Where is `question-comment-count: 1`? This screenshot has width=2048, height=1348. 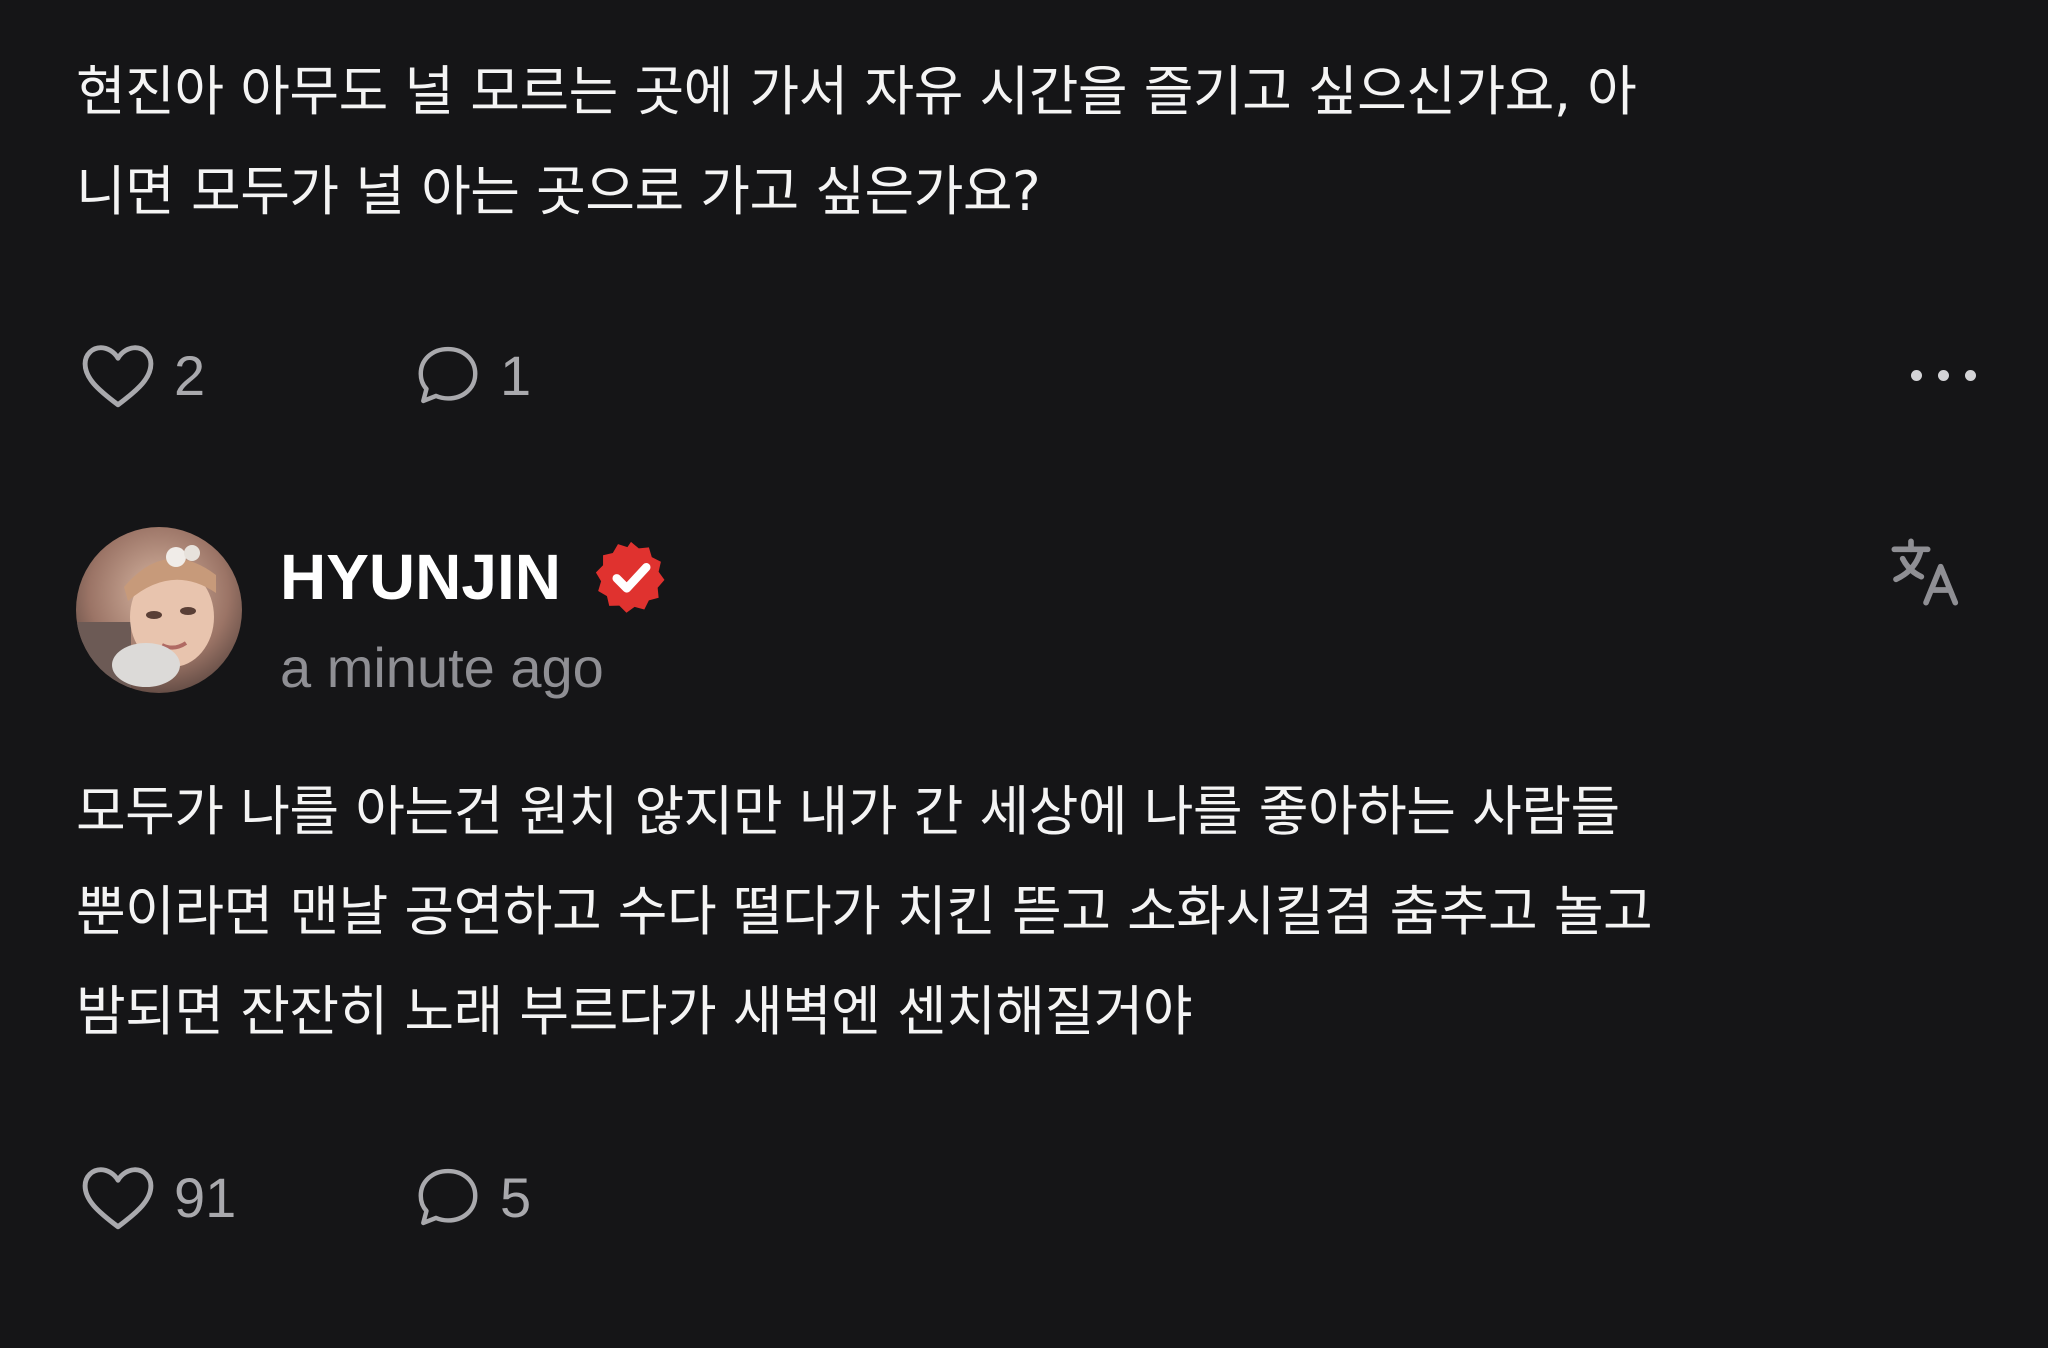
question-comment-count: 1 is located at coordinates (516, 375).